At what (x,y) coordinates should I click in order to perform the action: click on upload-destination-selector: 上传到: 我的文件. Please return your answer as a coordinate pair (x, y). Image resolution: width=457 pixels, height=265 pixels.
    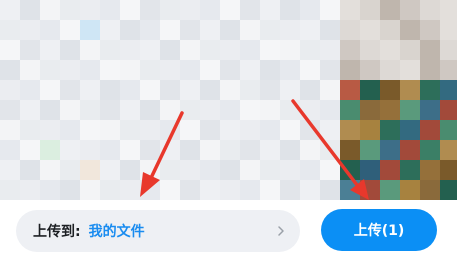
    Looking at the image, I should click on (158, 231).